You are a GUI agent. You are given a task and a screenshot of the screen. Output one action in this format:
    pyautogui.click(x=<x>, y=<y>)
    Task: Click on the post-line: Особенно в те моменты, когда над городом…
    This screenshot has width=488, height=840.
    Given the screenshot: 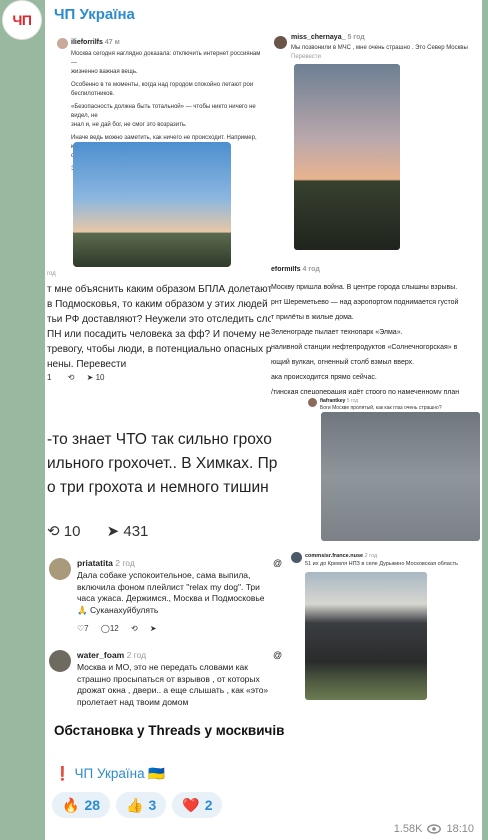 What is the action you would take?
    pyautogui.click(x=162, y=85)
    